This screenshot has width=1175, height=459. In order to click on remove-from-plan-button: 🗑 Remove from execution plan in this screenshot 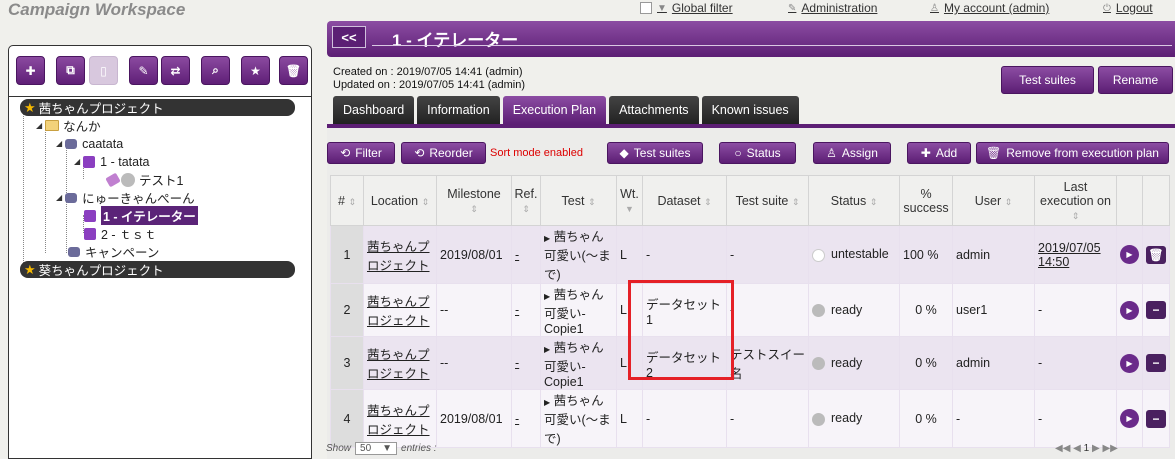, I will do `click(1072, 153)`.